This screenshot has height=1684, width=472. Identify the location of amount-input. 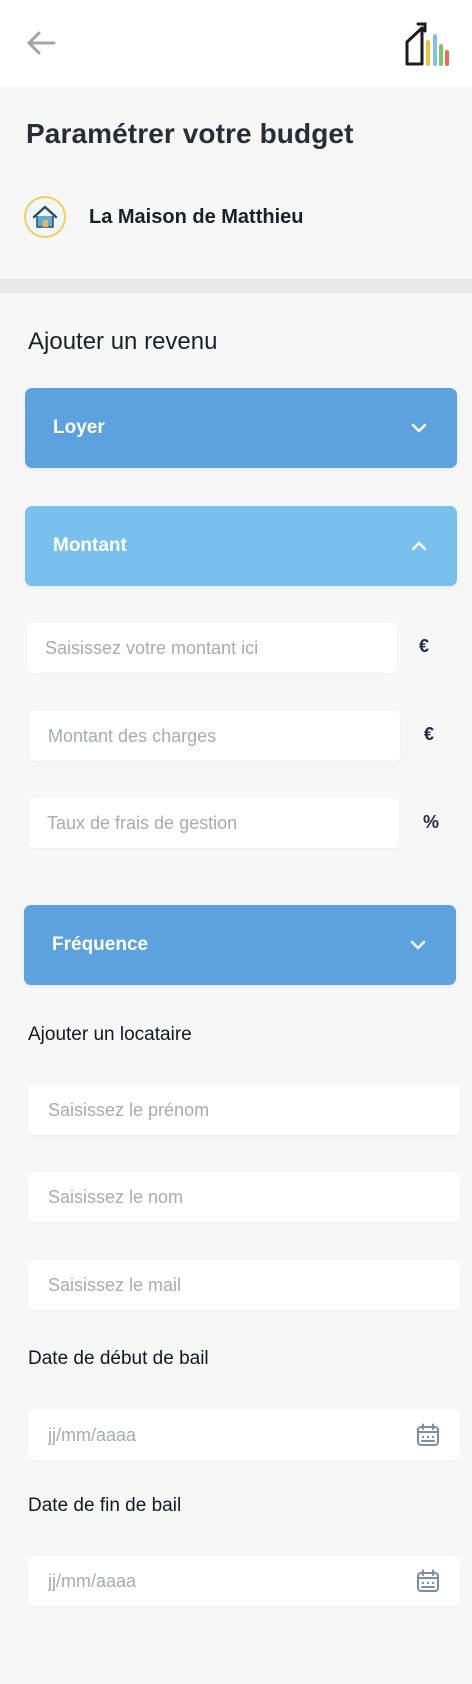
(221, 648).